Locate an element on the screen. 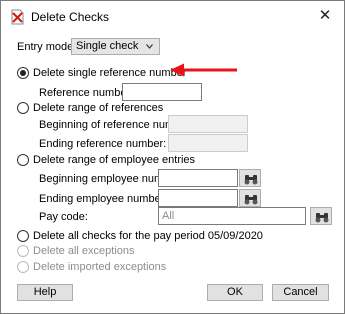  range-employees-label: Delete range of employee entries is located at coordinates (114, 160).